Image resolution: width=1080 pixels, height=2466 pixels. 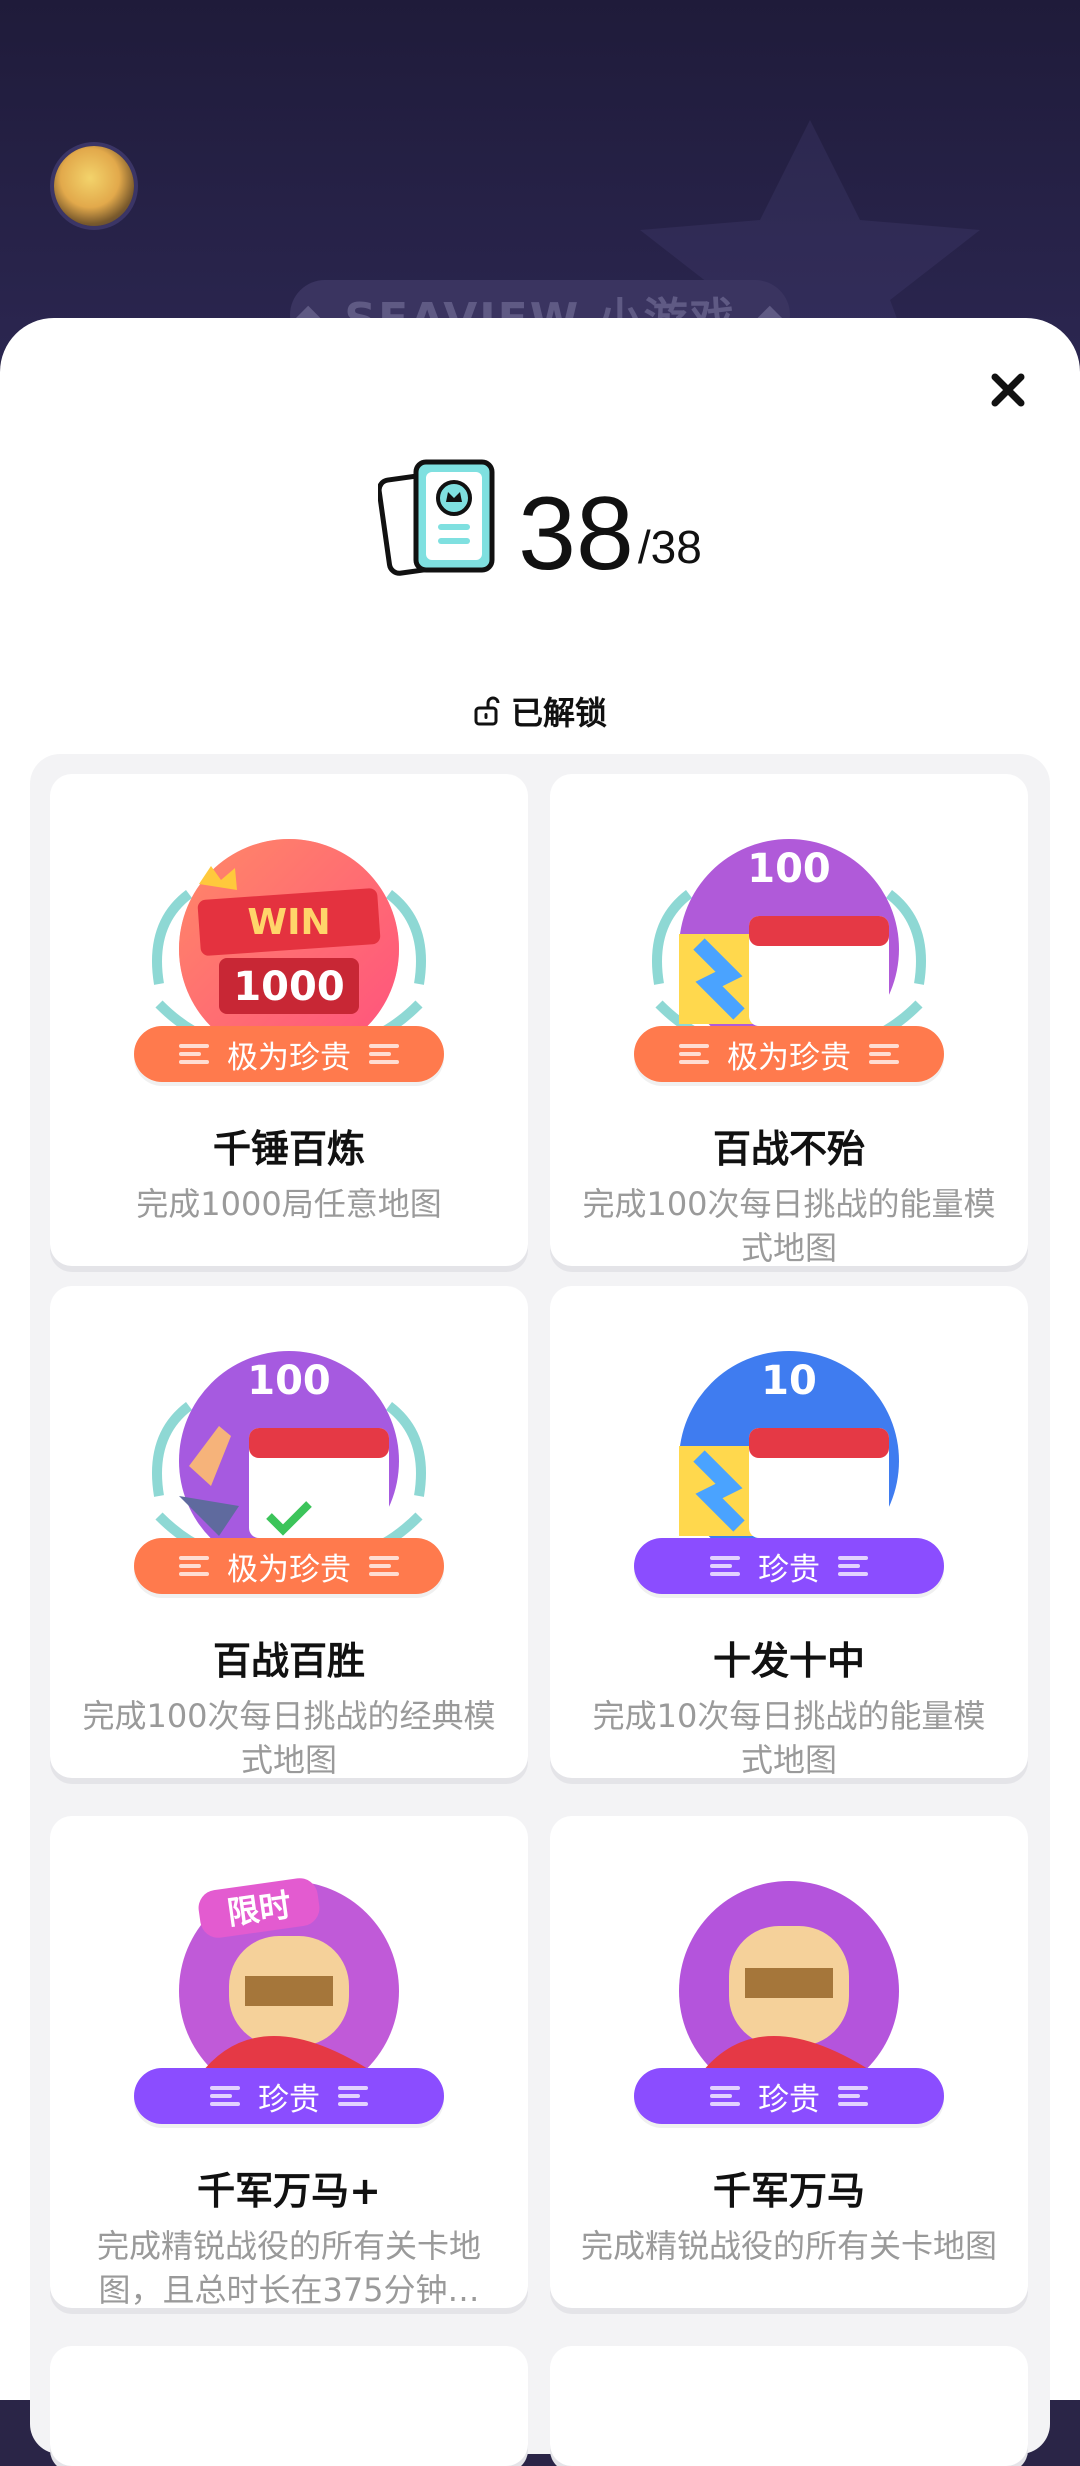 I want to click on achievement-title: 百战百胜, so click(x=288, y=1661).